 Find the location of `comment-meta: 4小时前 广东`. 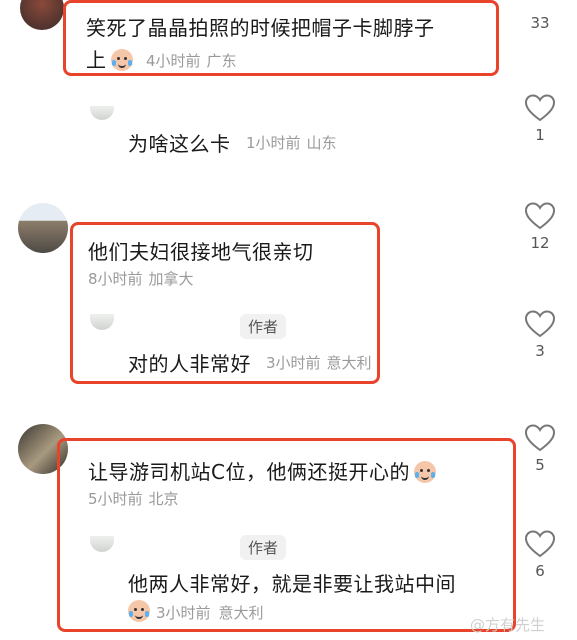

comment-meta: 4小时前 广东 is located at coordinates (191, 60).